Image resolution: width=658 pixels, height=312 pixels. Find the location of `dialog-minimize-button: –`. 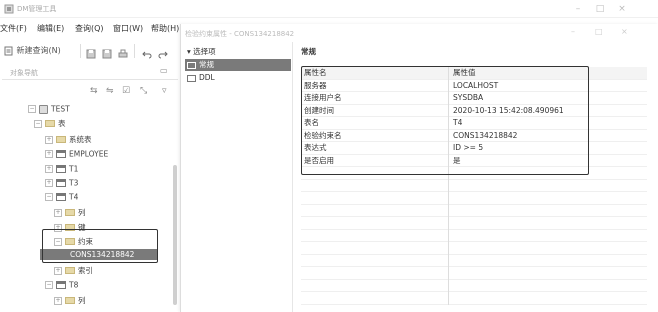

dialog-minimize-button: – is located at coordinates (573, 31).